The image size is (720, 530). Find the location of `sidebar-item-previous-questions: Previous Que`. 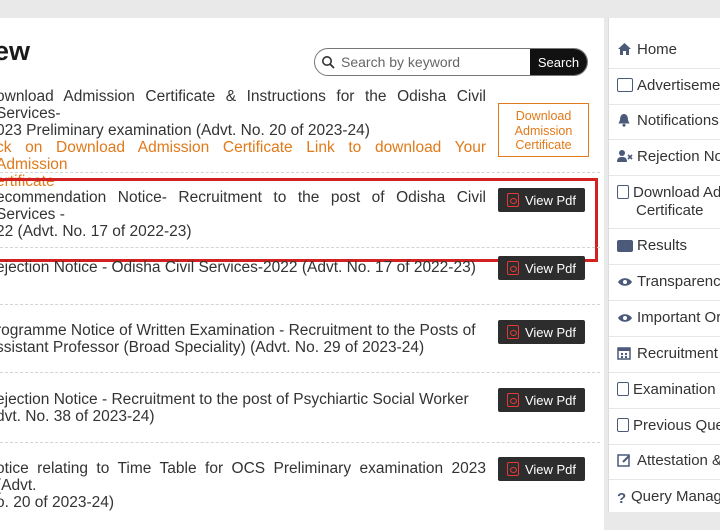

sidebar-item-previous-questions: Previous Que is located at coordinates (668, 426).